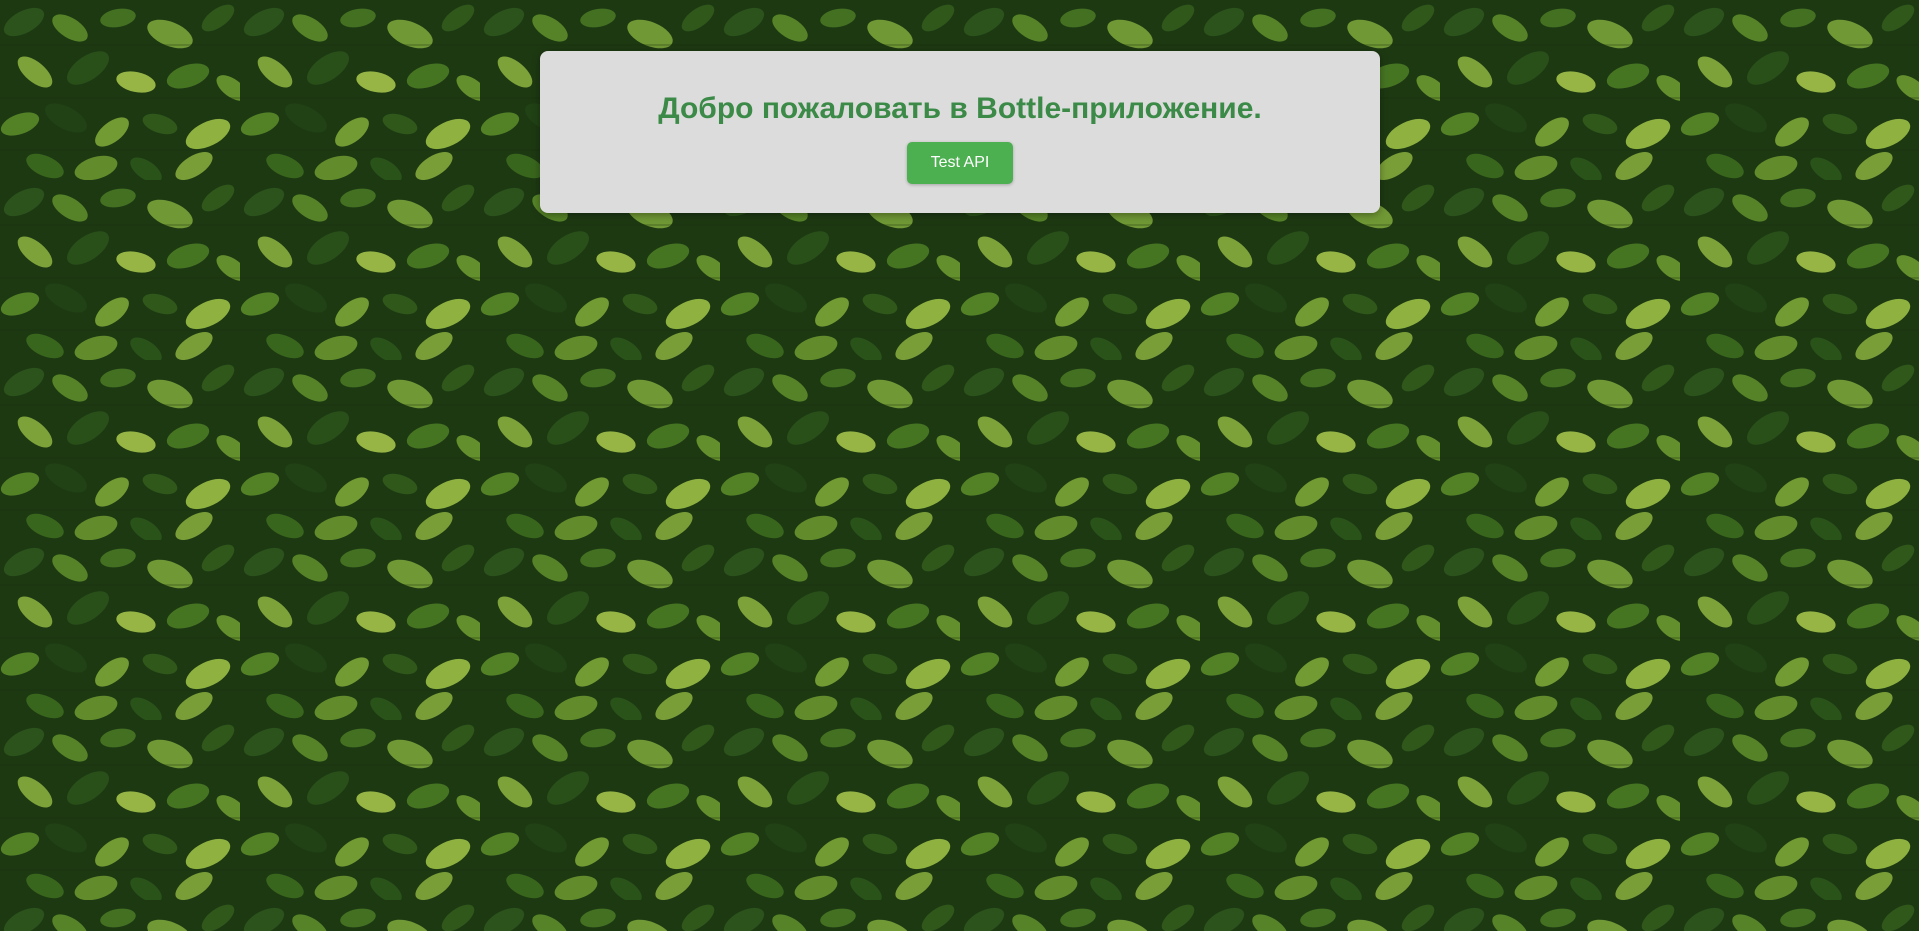 The height and width of the screenshot is (931, 1919). What do you see at coordinates (960, 163) in the screenshot?
I see `test-api-button: Test API` at bounding box center [960, 163].